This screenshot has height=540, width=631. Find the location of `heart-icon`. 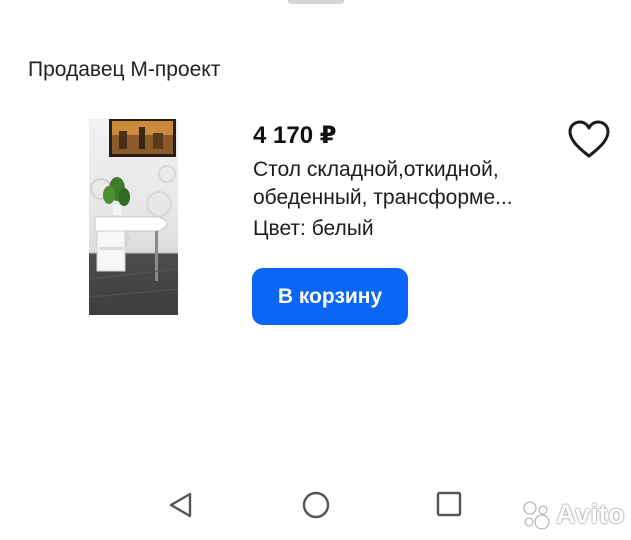

heart-icon is located at coordinates (589, 139).